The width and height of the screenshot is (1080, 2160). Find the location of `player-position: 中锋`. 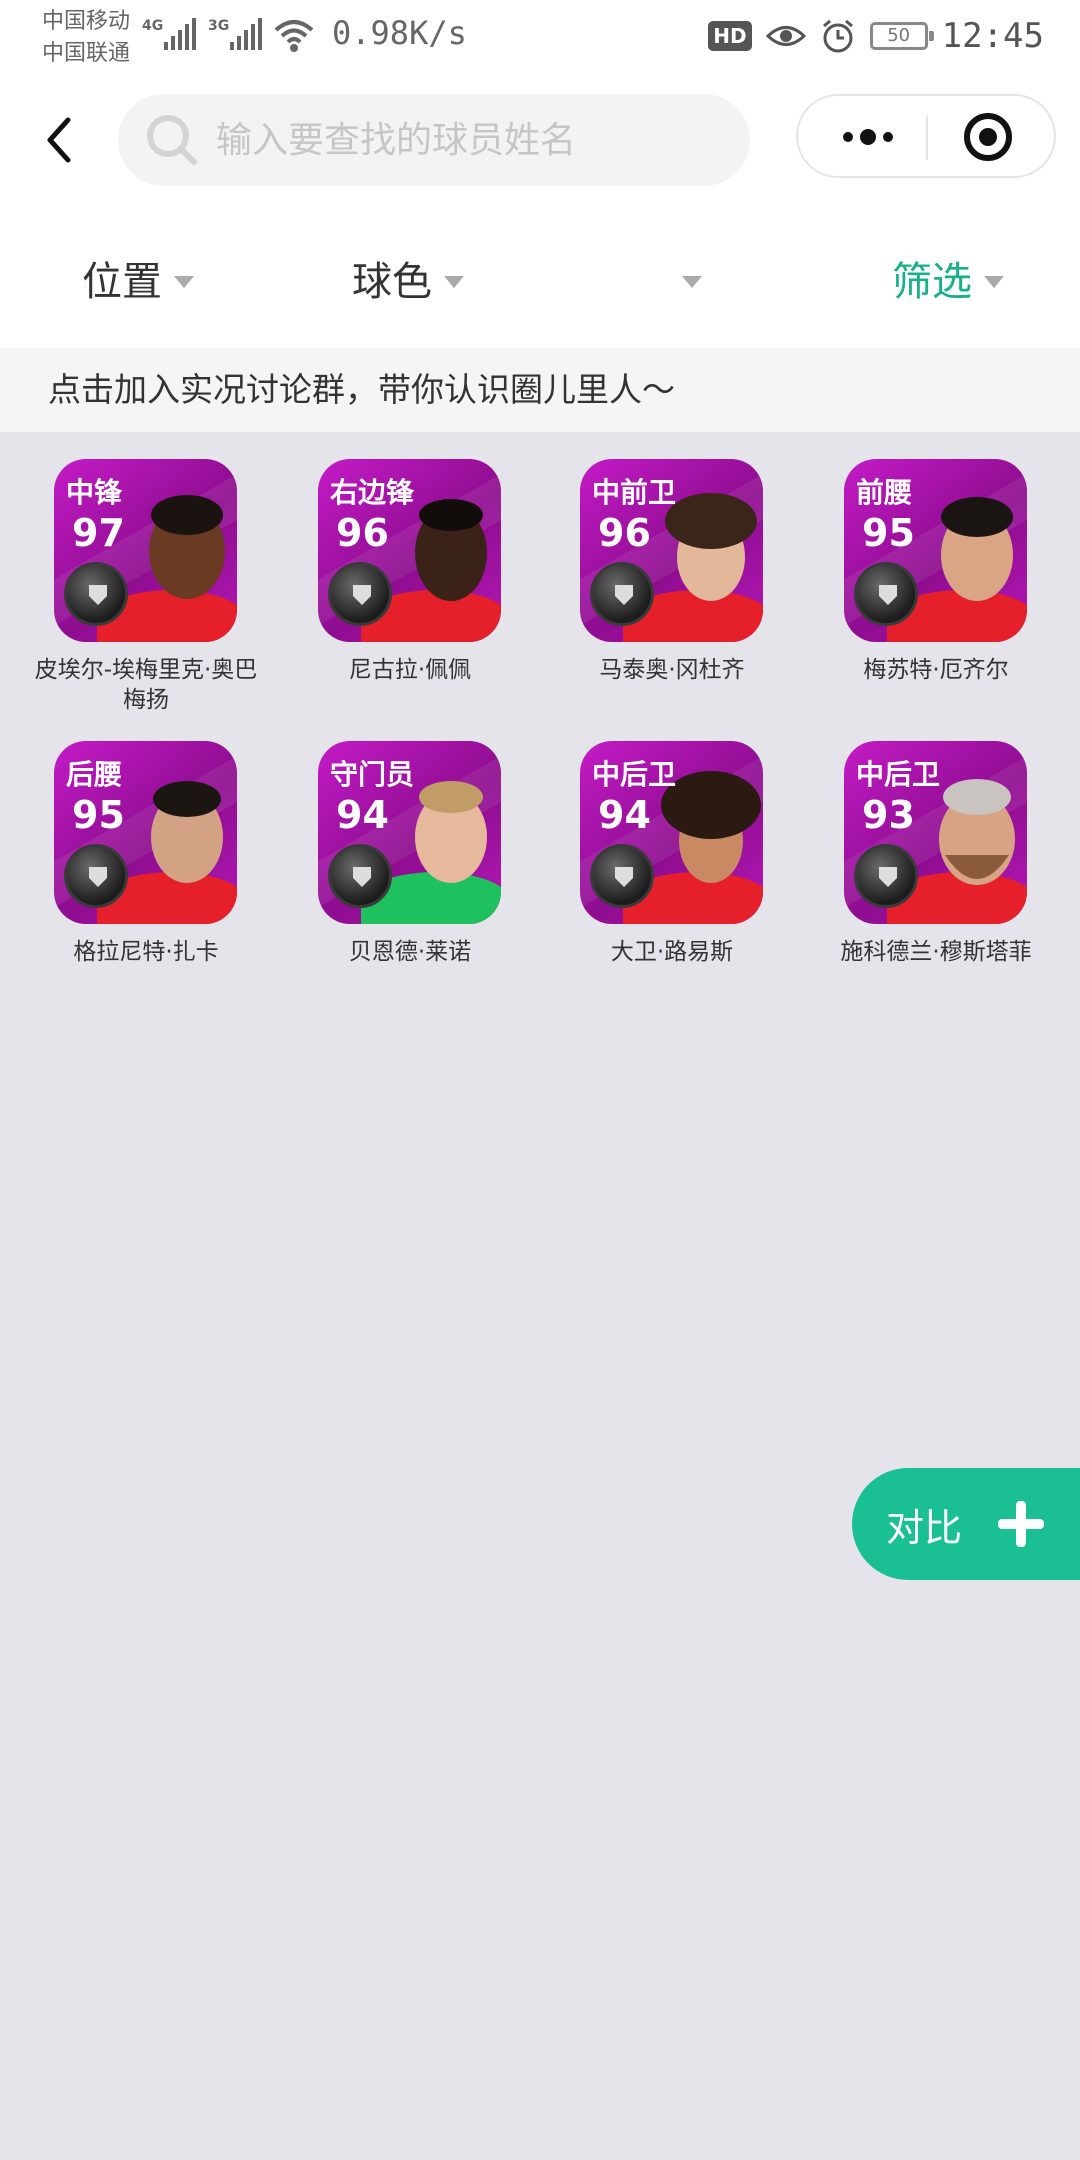

player-position: 中锋 is located at coordinates (94, 492).